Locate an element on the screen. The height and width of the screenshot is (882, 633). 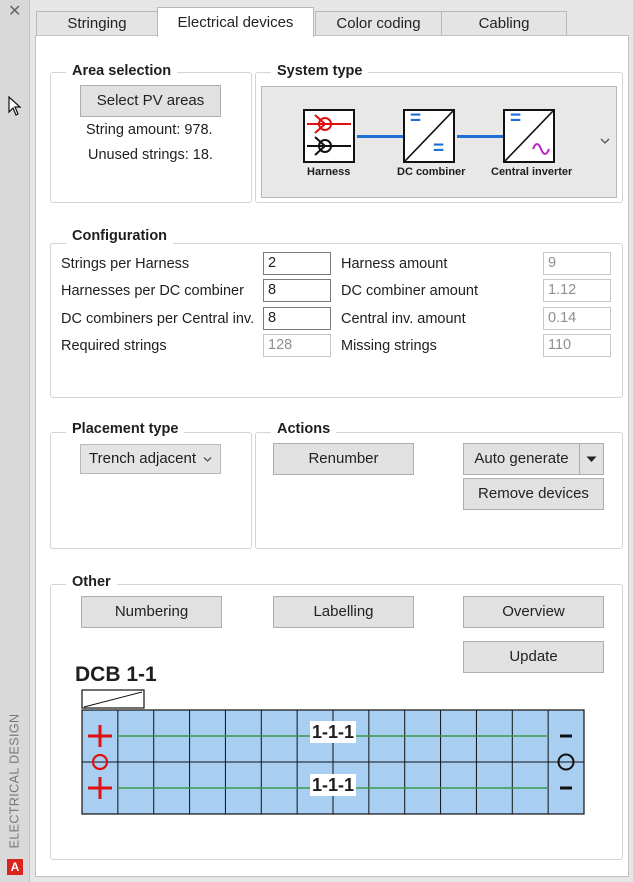
strings-per-harness-label: Strings per Harness is located at coordinates (125, 264).